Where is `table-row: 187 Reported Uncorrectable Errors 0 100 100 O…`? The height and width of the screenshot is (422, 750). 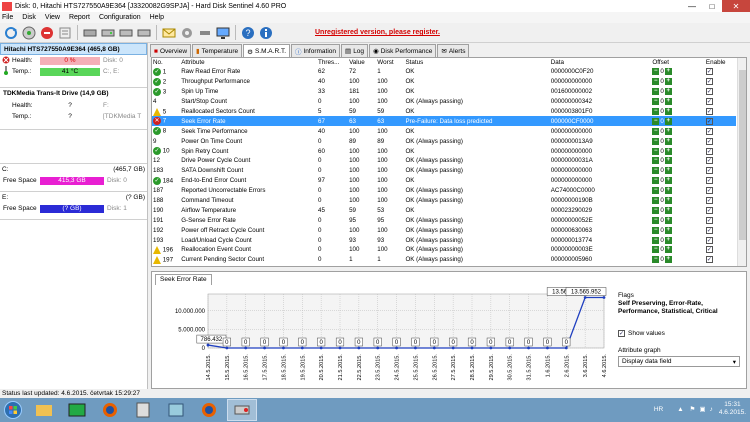
table-row: 187 Reported Uncorrectable Errors 0 100 100 O… is located at coordinates (444, 191).